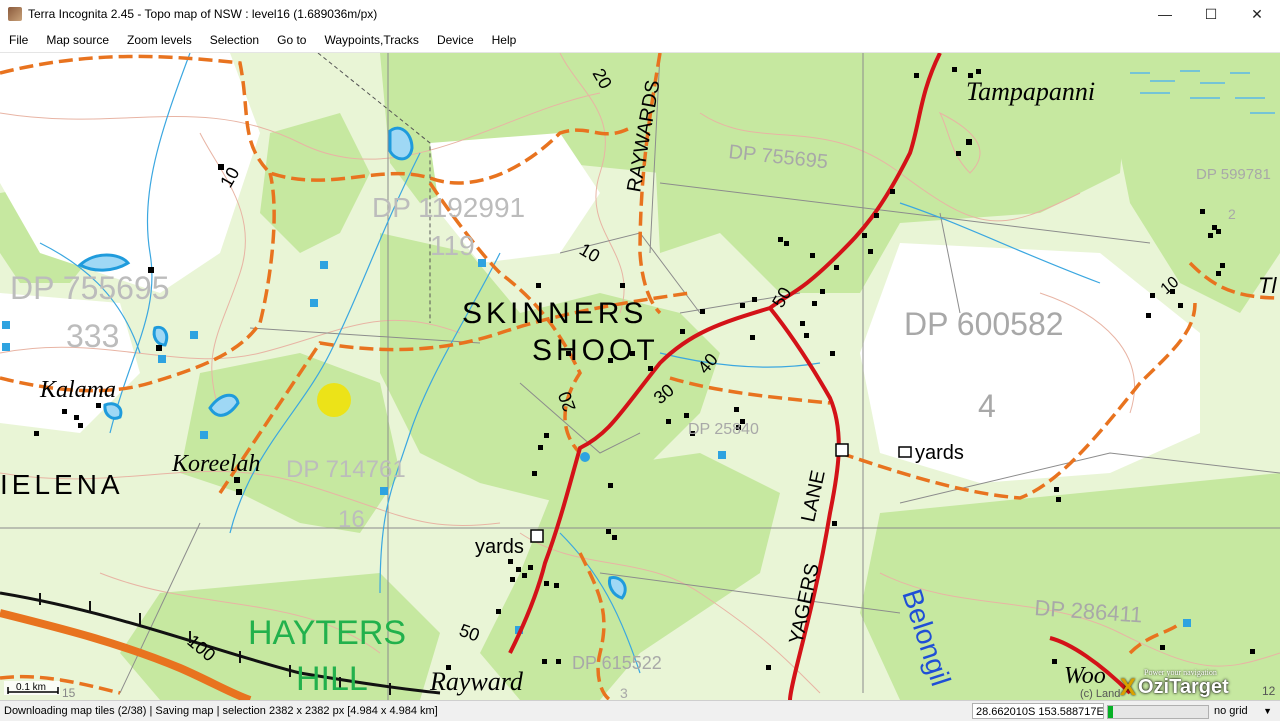 Image resolution: width=1280 pixels, height=721 pixels. Describe the element at coordinates (327, 633) in the screenshot. I see `label-hayters: HAYTERS` at that location.